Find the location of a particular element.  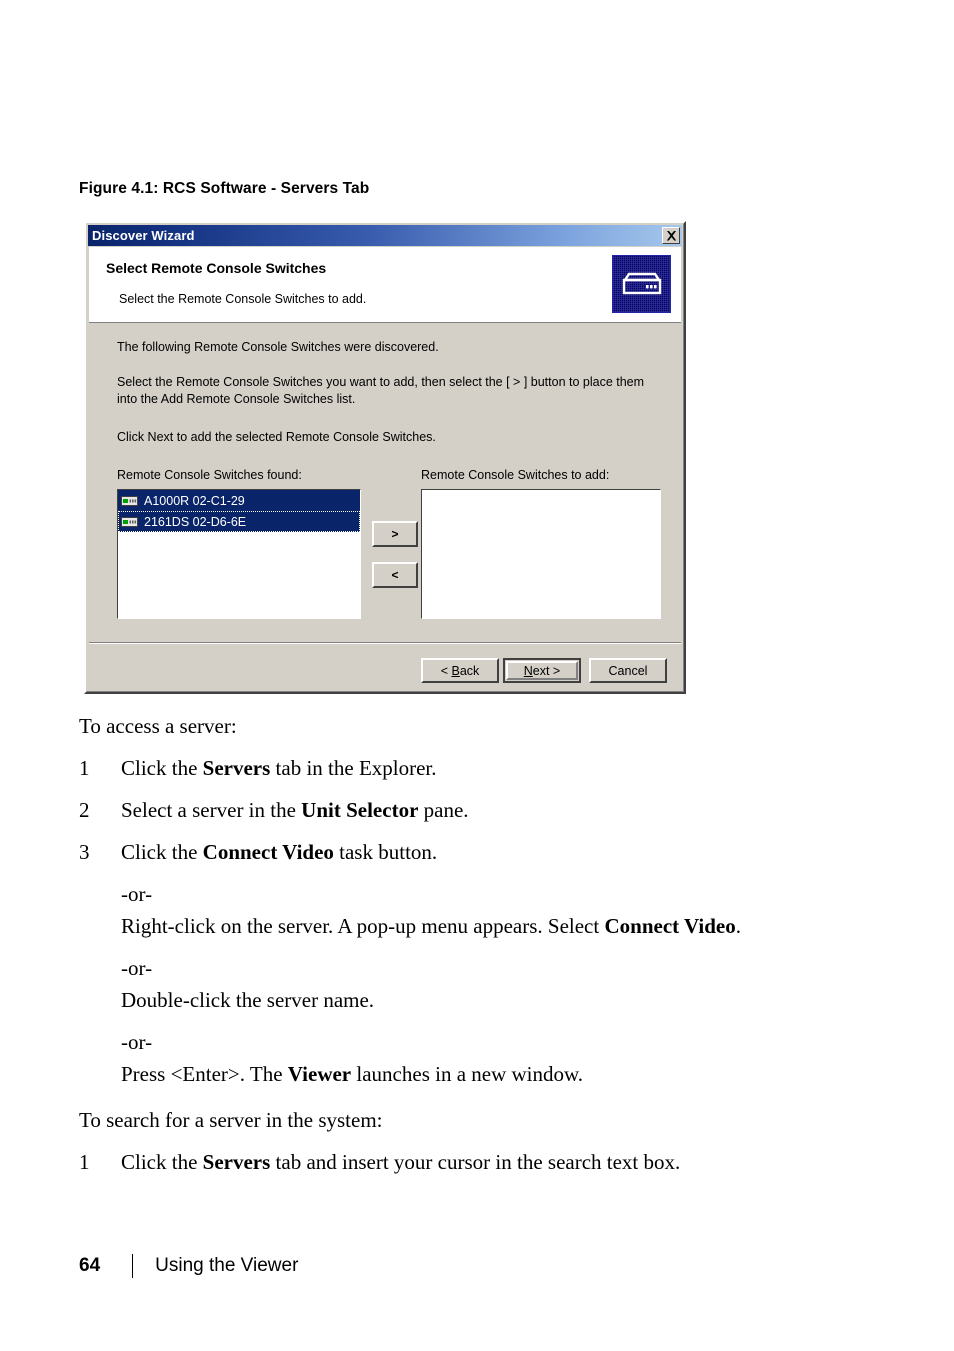

page-footer: 64 Using the Viewer is located at coordinates (188, 1266).